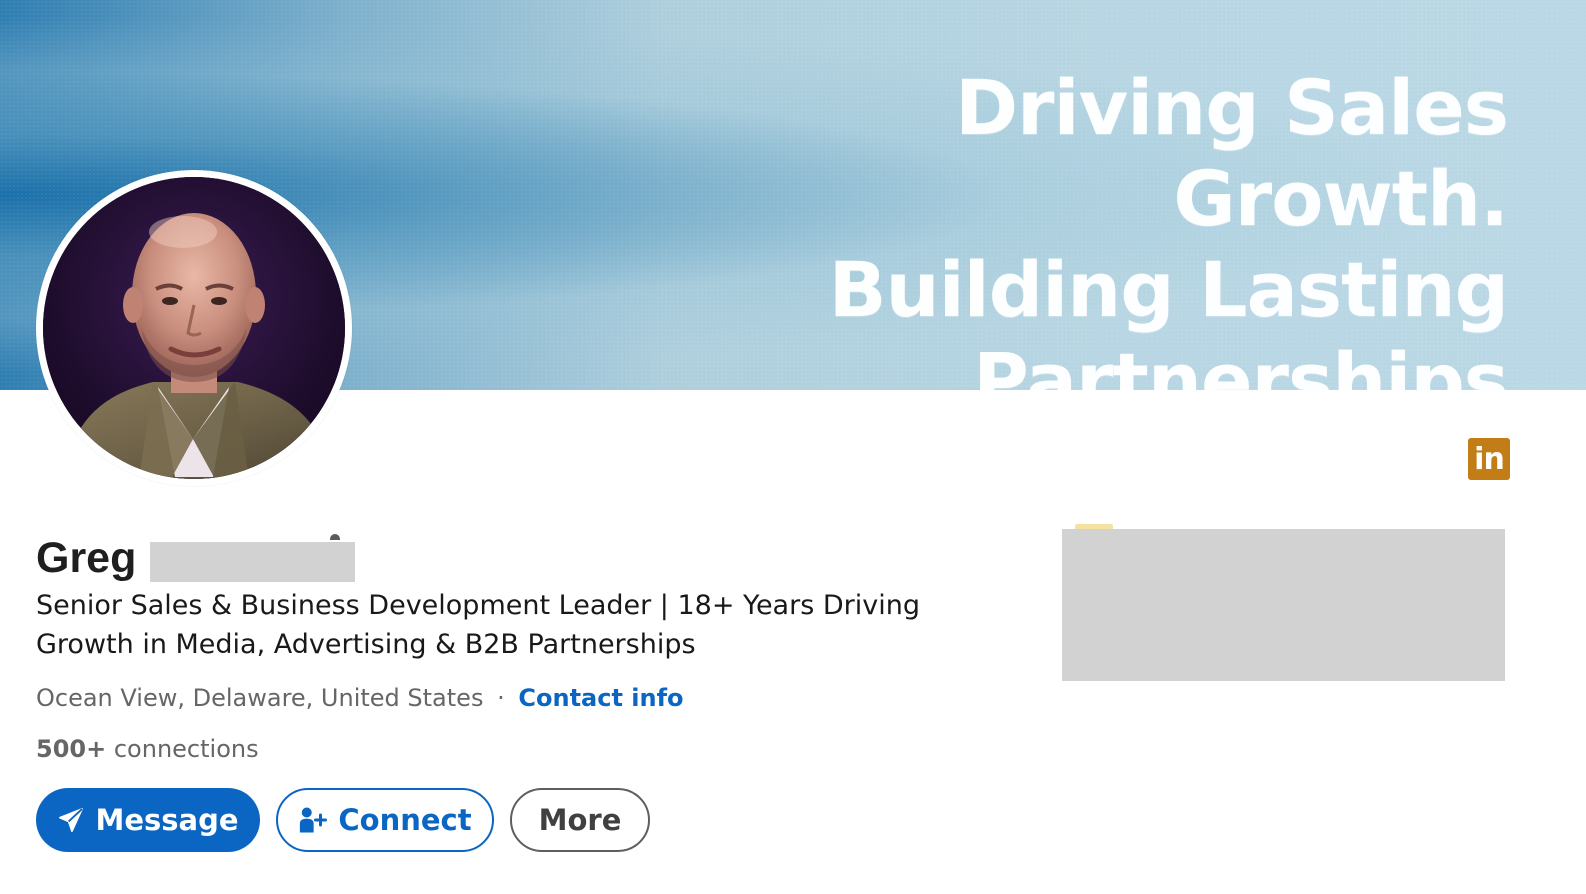 The width and height of the screenshot is (1586, 894). What do you see at coordinates (405, 820) in the screenshot?
I see `connect-button-label: Connect` at bounding box center [405, 820].